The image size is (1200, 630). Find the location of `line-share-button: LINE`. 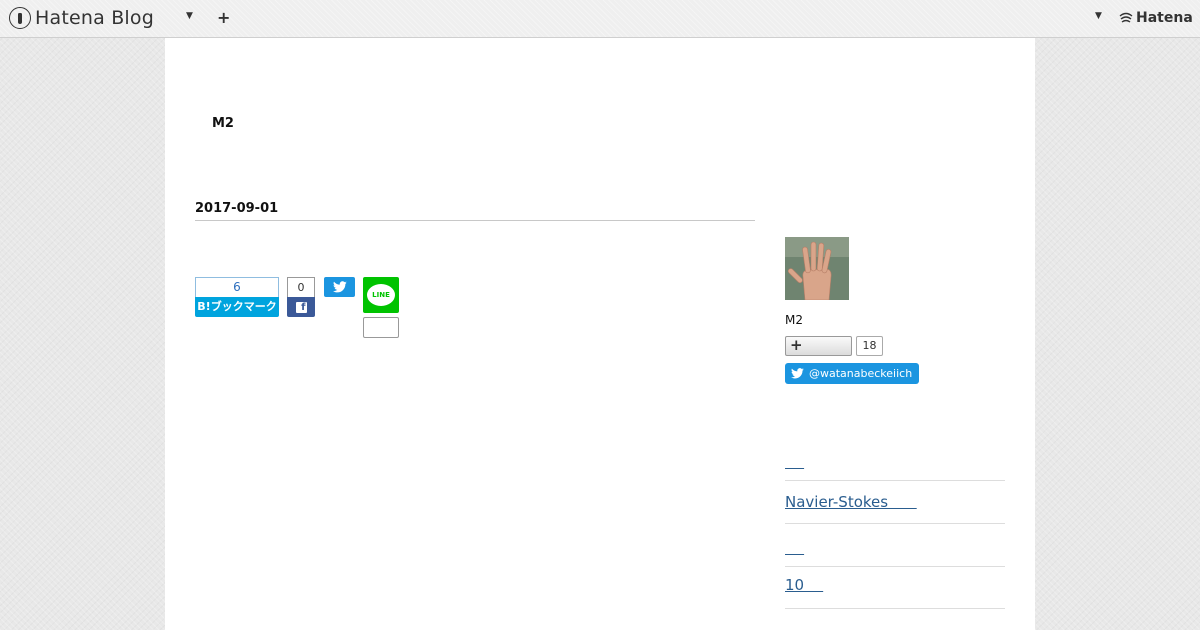

line-share-button: LINE is located at coordinates (381, 295).